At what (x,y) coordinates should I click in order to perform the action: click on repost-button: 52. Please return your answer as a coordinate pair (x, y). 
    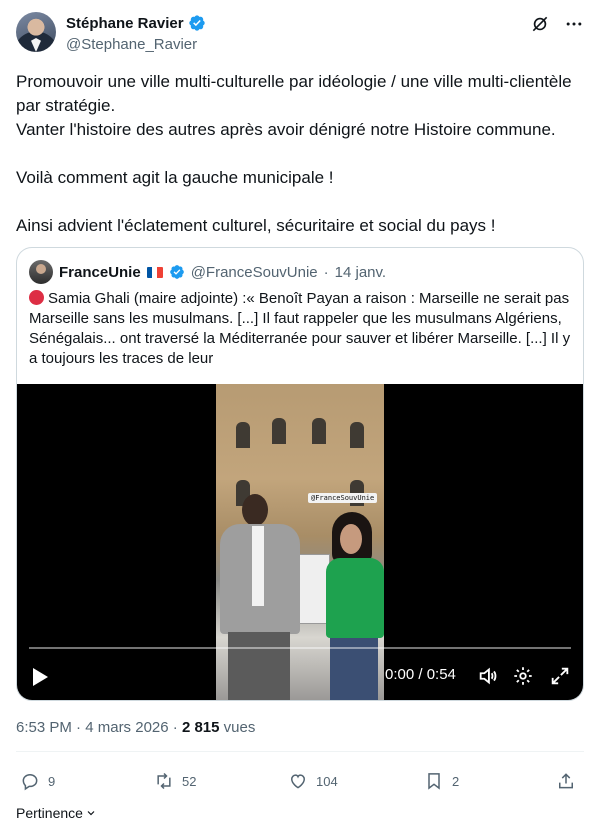
    Looking at the image, I should click on (175, 781).